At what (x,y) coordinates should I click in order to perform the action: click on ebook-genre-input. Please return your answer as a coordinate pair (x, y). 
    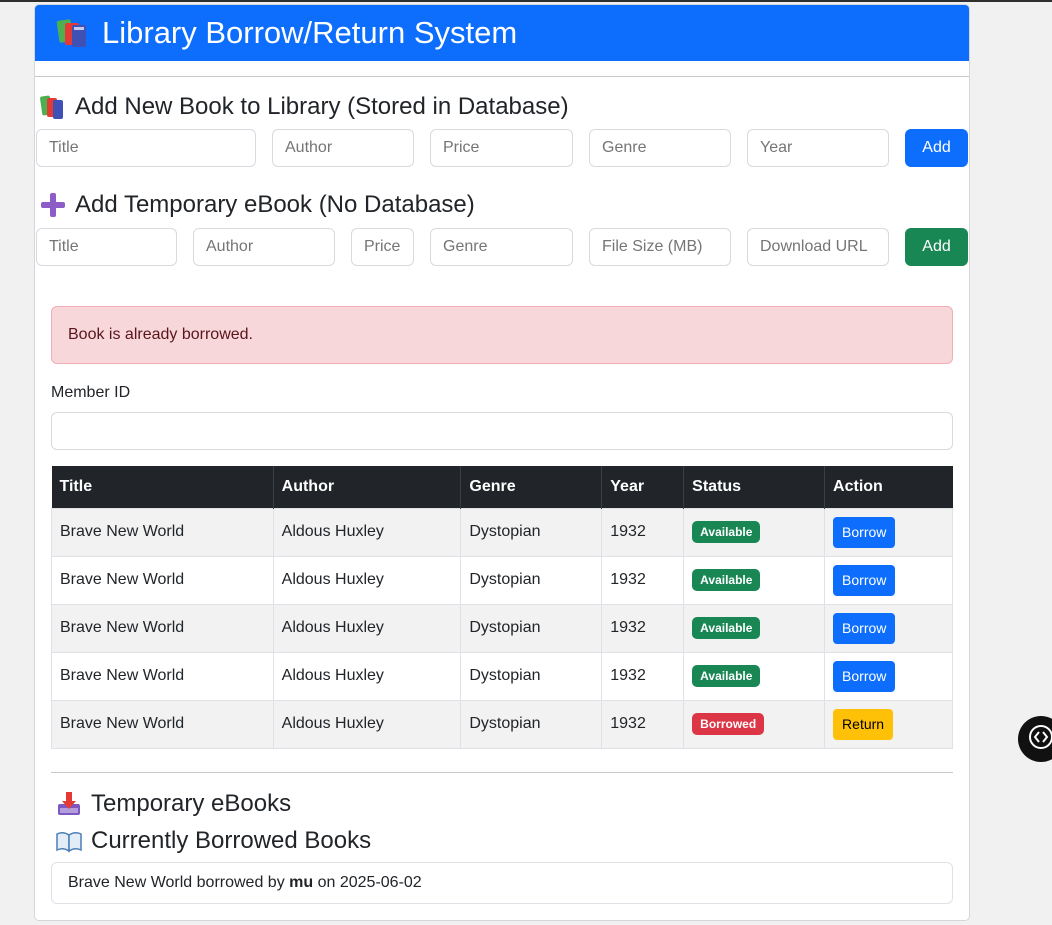
    Looking at the image, I should click on (501, 247).